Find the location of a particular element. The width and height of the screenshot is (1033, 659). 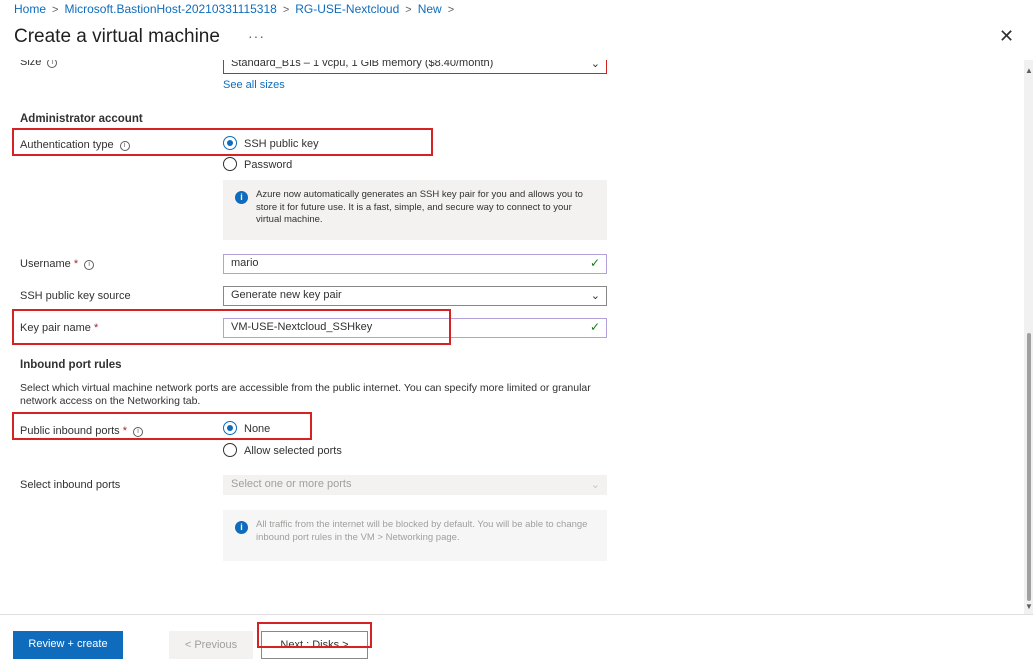

username-label: Username * i is located at coordinates (57, 264).